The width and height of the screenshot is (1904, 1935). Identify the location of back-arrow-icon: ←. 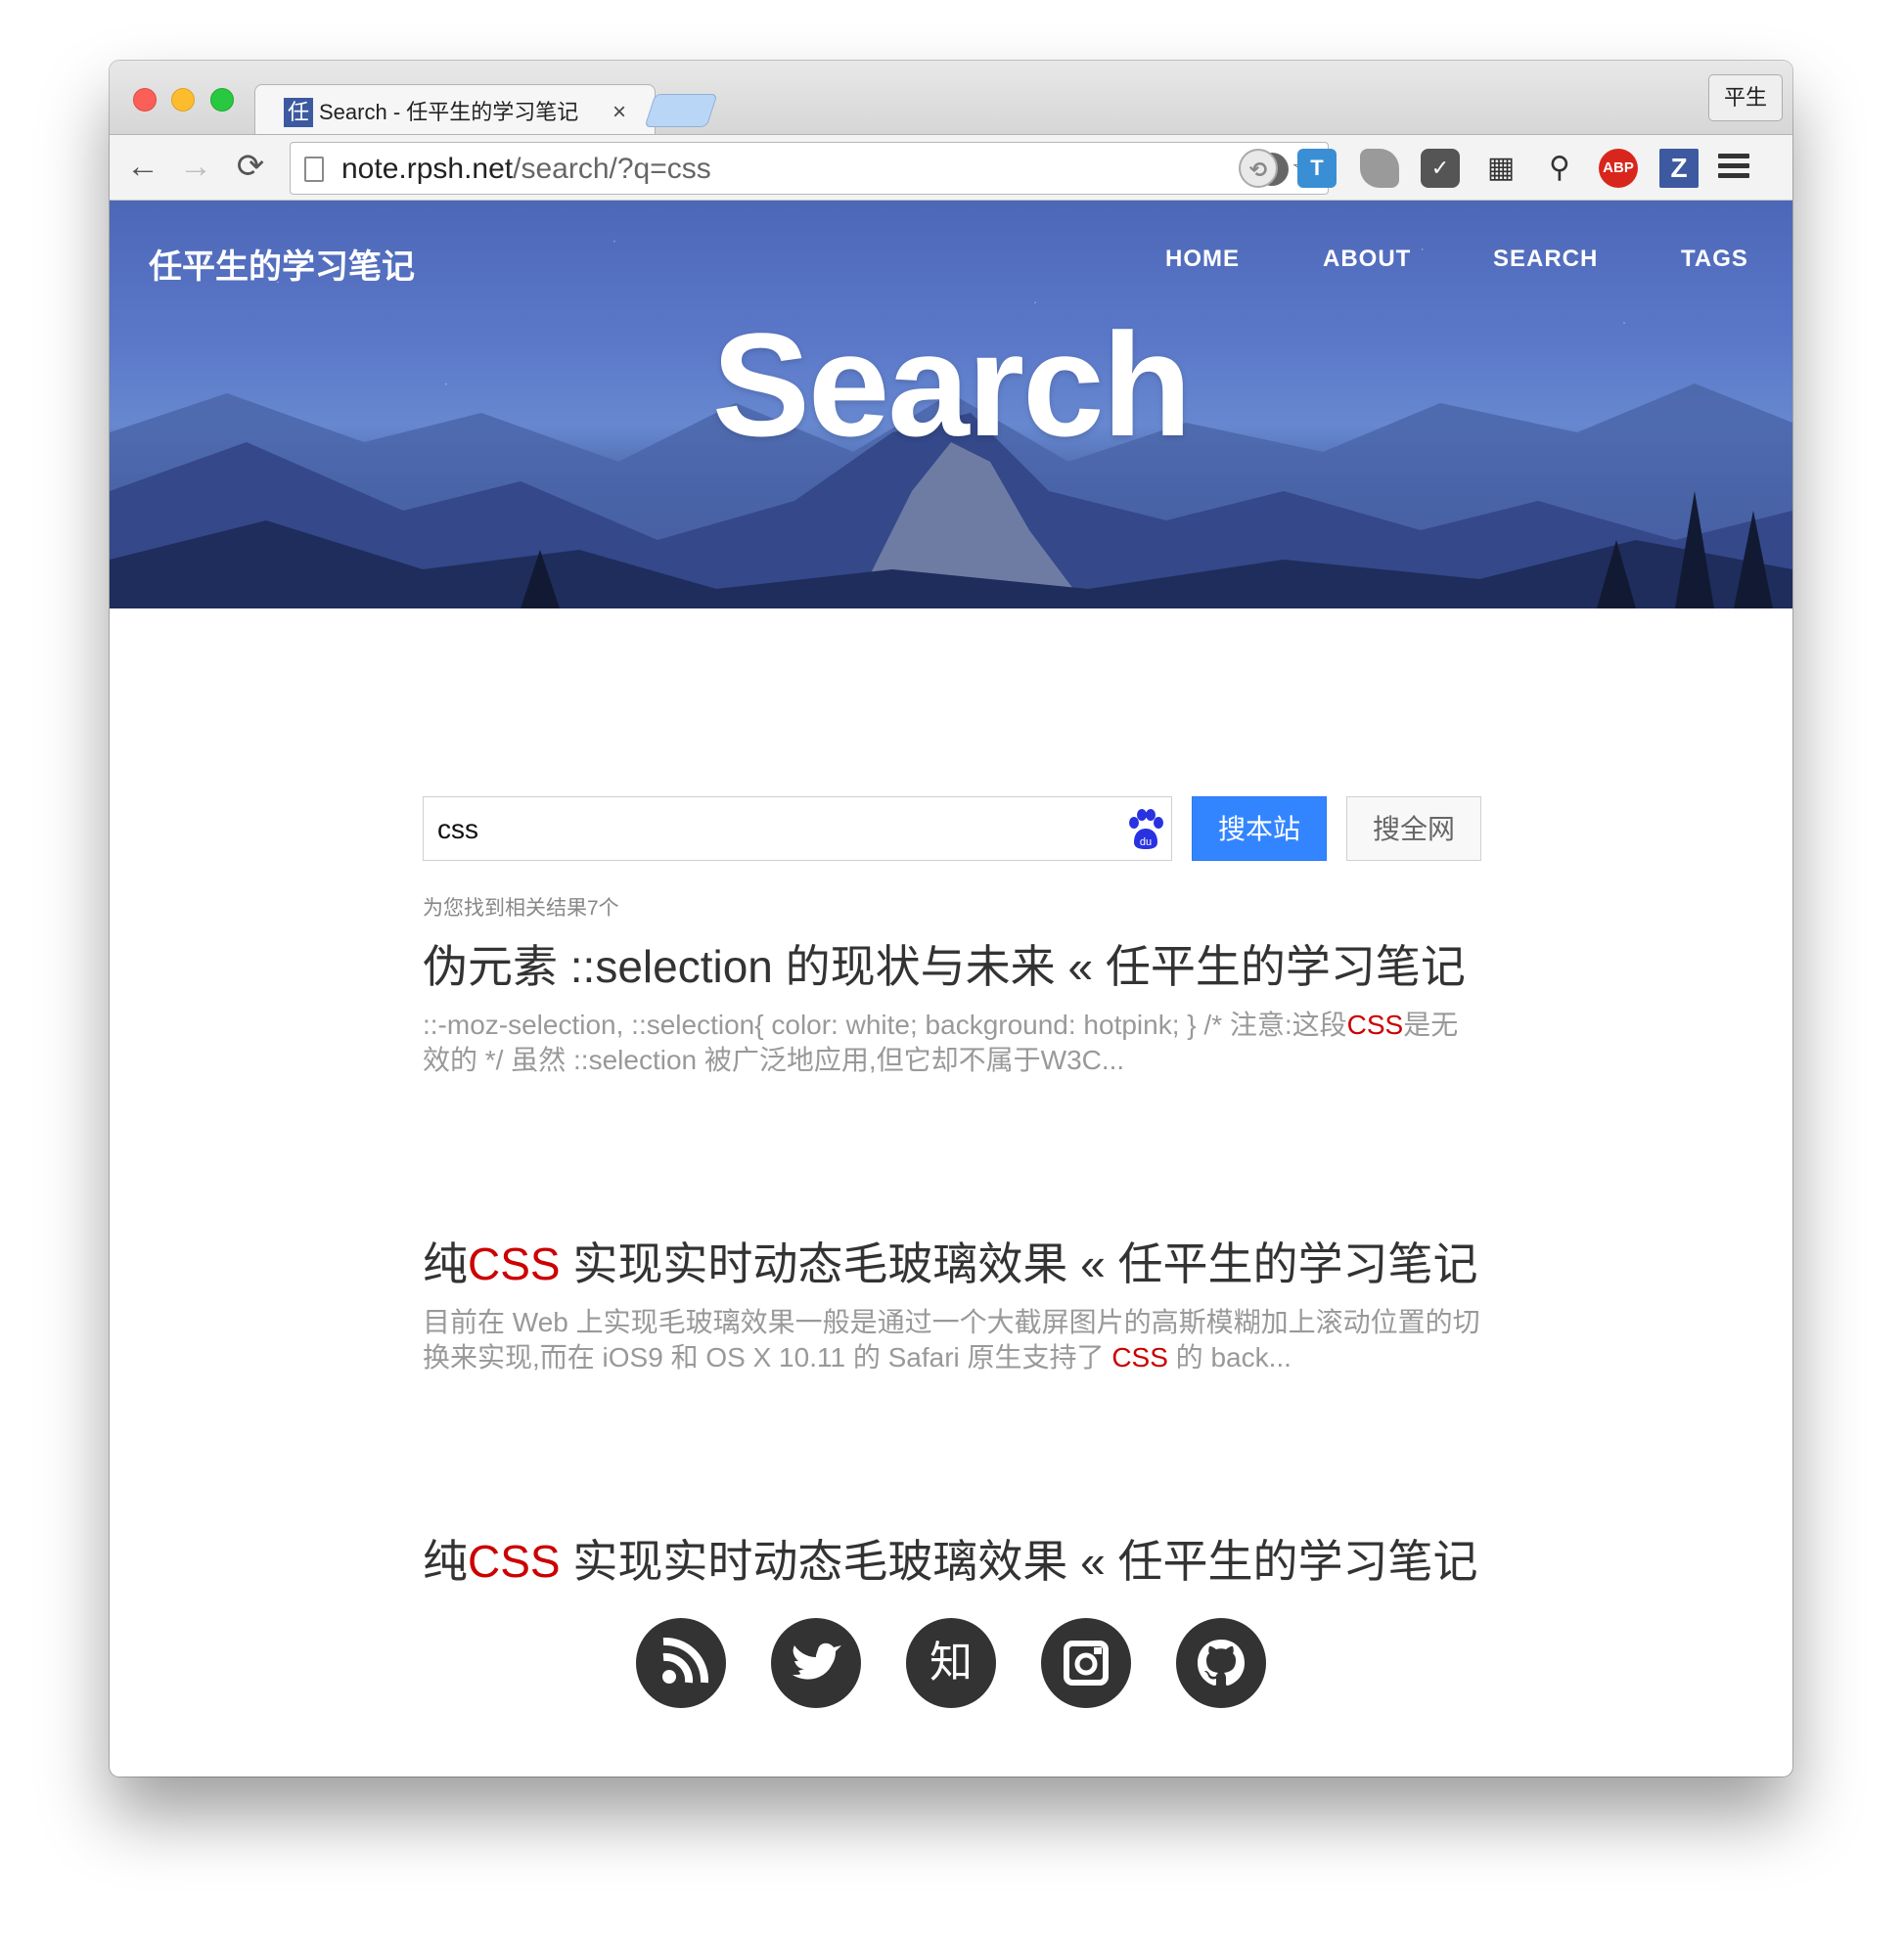
(142, 166).